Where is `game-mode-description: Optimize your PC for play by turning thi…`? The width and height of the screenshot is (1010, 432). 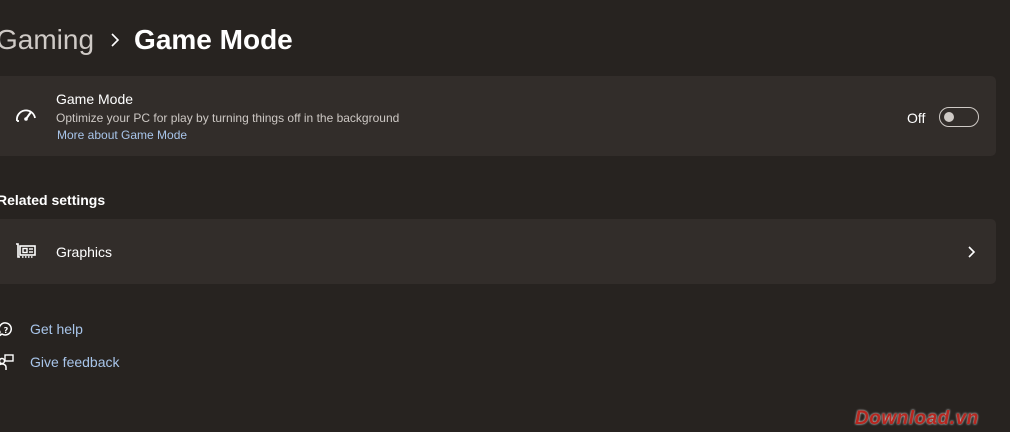 game-mode-description: Optimize your PC for play by turning thi… is located at coordinates (228, 118).